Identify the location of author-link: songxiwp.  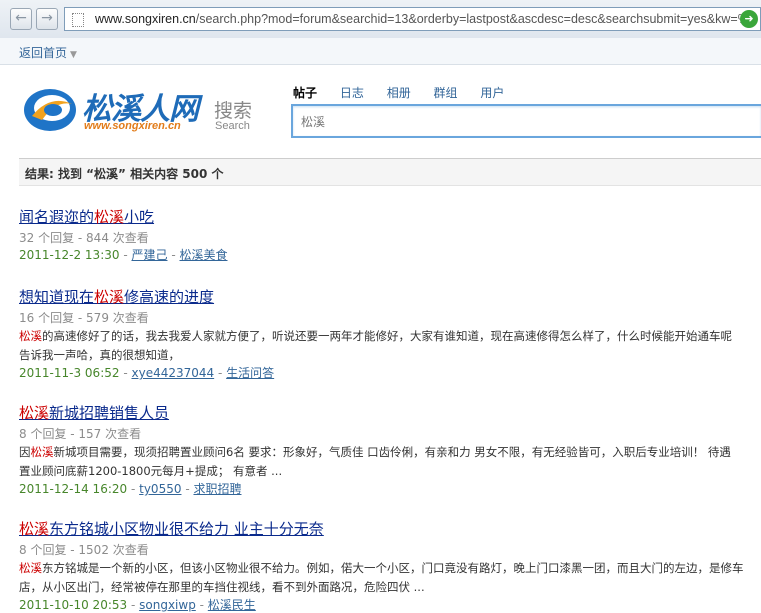
(167, 605).